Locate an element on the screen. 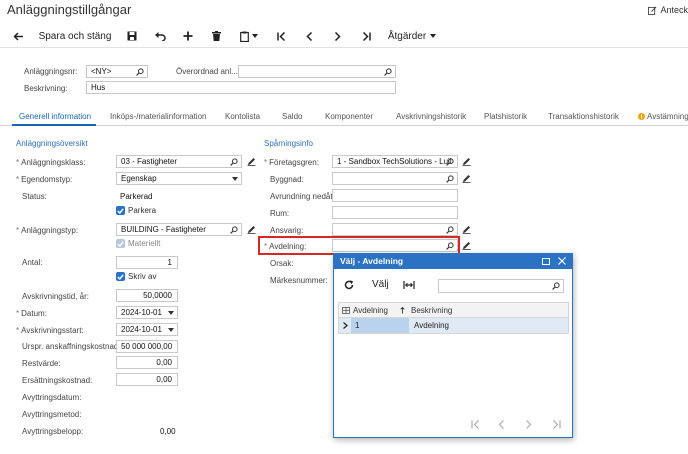  refresh-icon is located at coordinates (349, 285).